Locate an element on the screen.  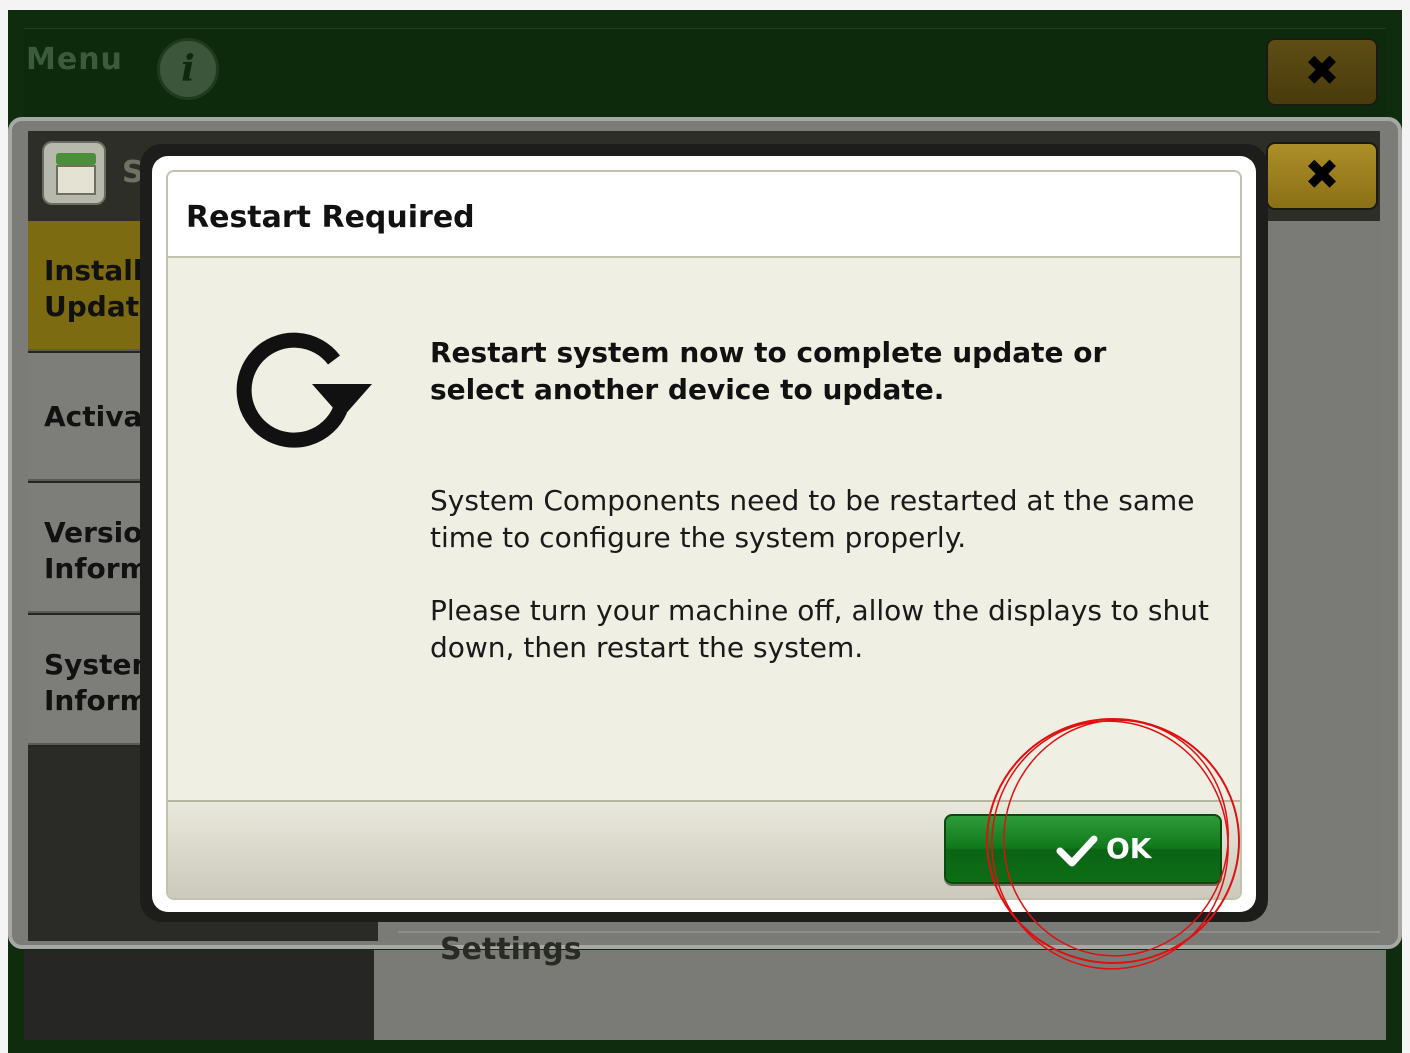
settings-partial-label: Settings is located at coordinates (511, 949).